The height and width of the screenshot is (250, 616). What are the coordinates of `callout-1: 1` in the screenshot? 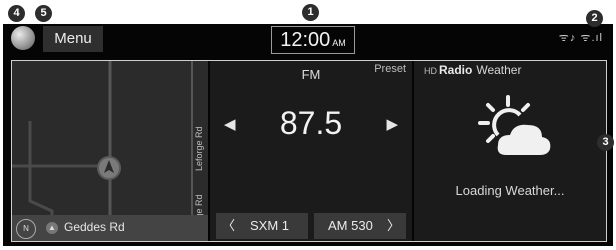 It's located at (310, 12).